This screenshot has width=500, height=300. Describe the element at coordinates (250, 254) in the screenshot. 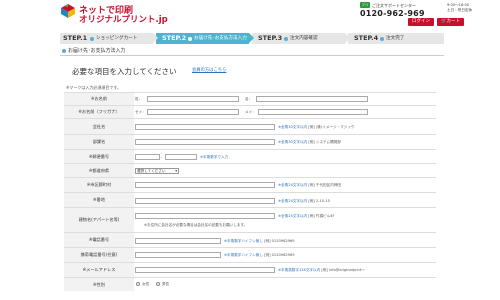

I see `row-mobile: 携帯電話番号(任意) ※半角数字ハイフン無し [例] 0120962969` at that location.